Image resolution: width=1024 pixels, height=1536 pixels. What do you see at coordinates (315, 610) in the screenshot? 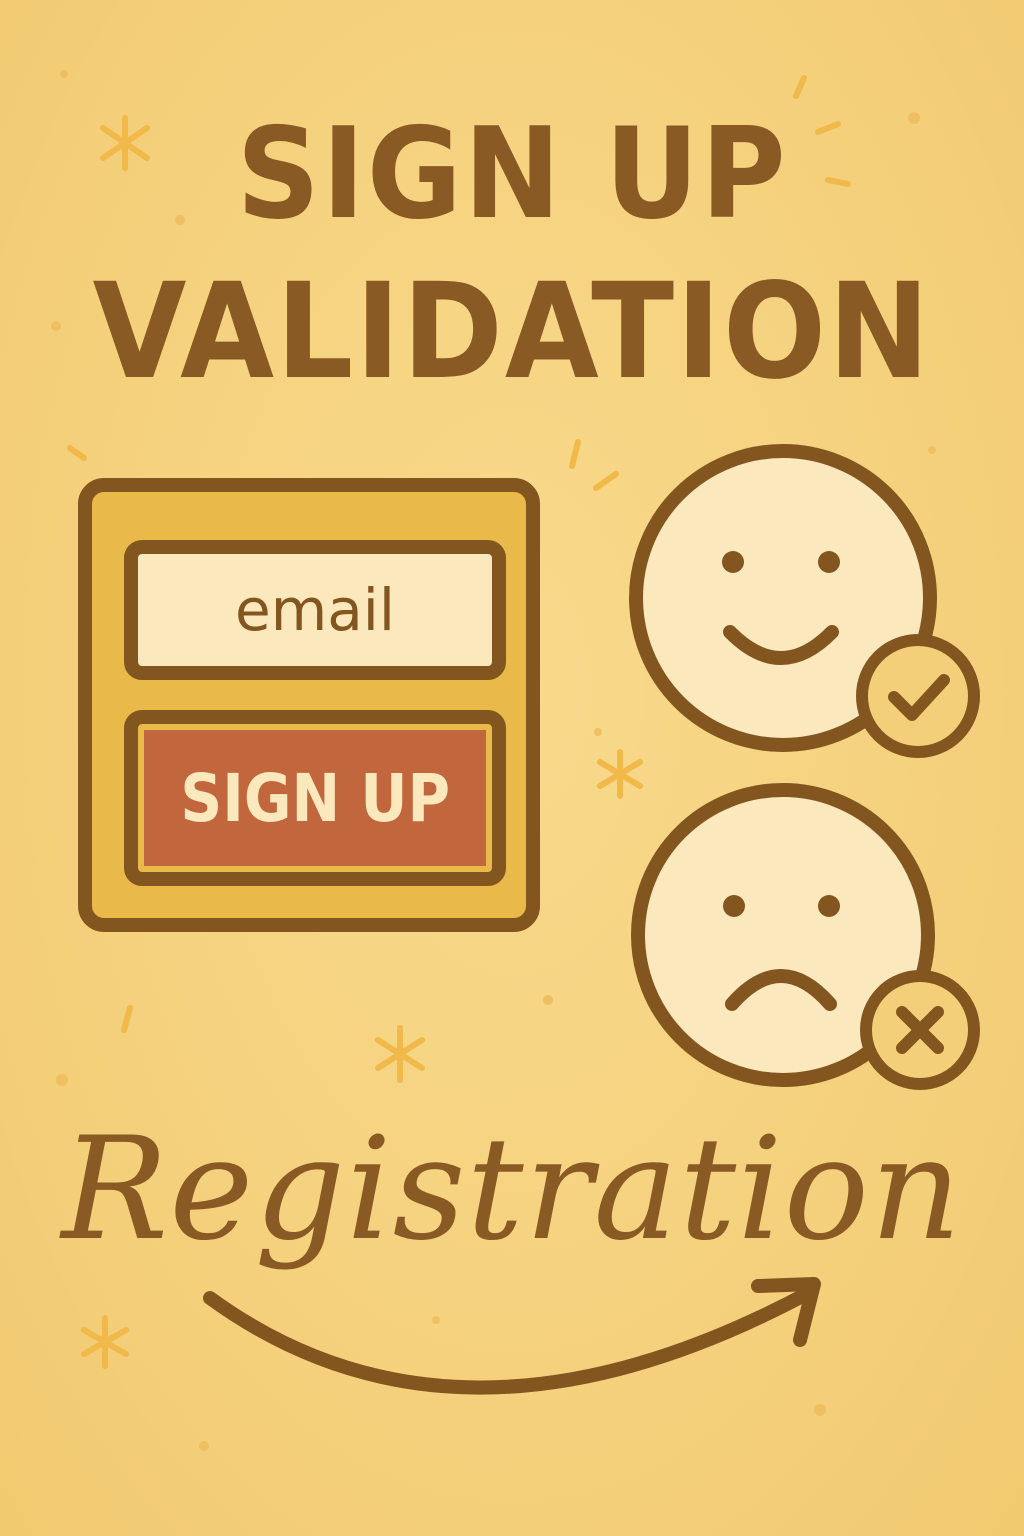
I see `email-field` at bounding box center [315, 610].